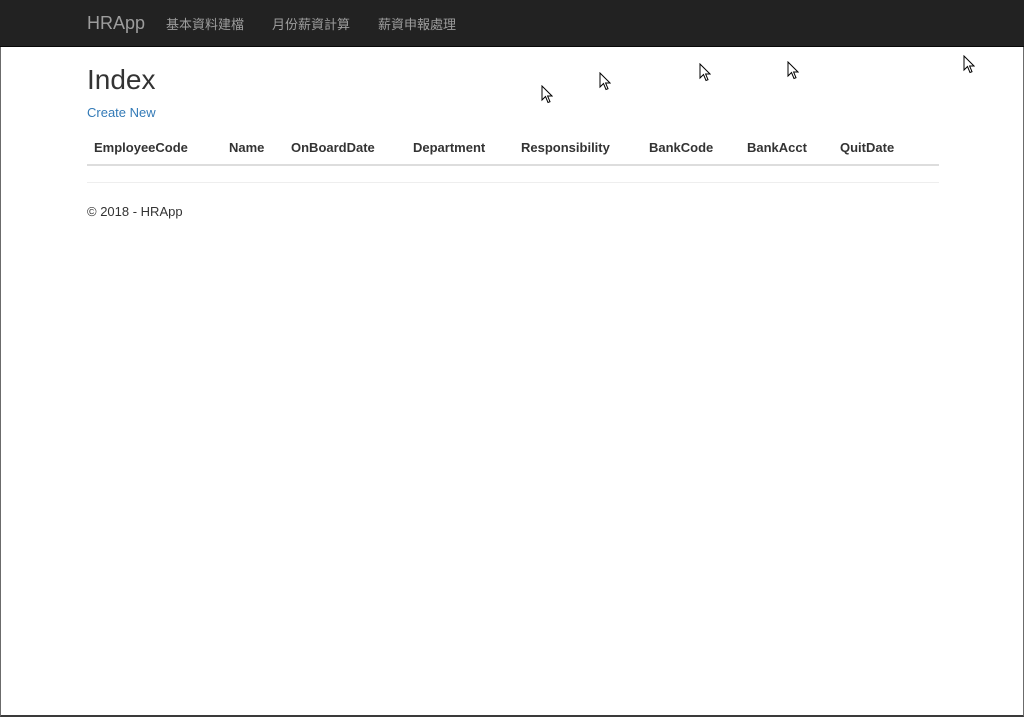 Image resolution: width=1024 pixels, height=717 pixels. I want to click on column-header-bankcode: BankCode, so click(691, 150).